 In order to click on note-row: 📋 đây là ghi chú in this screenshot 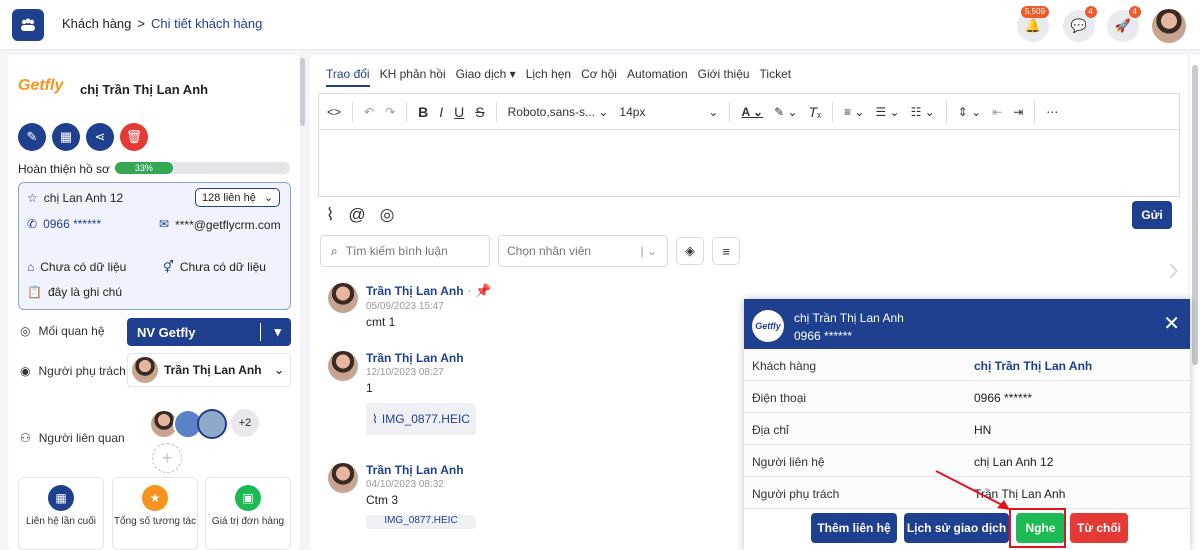, I will do `click(74, 292)`.